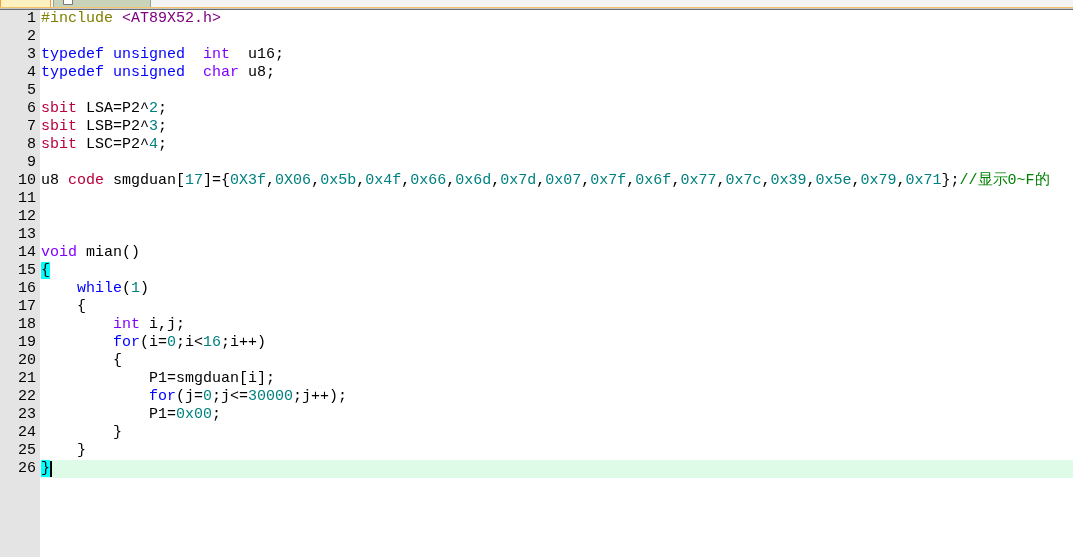 This screenshot has height=557, width=1073. Describe the element at coordinates (27, 469) in the screenshot. I see `line-number: 26` at that location.